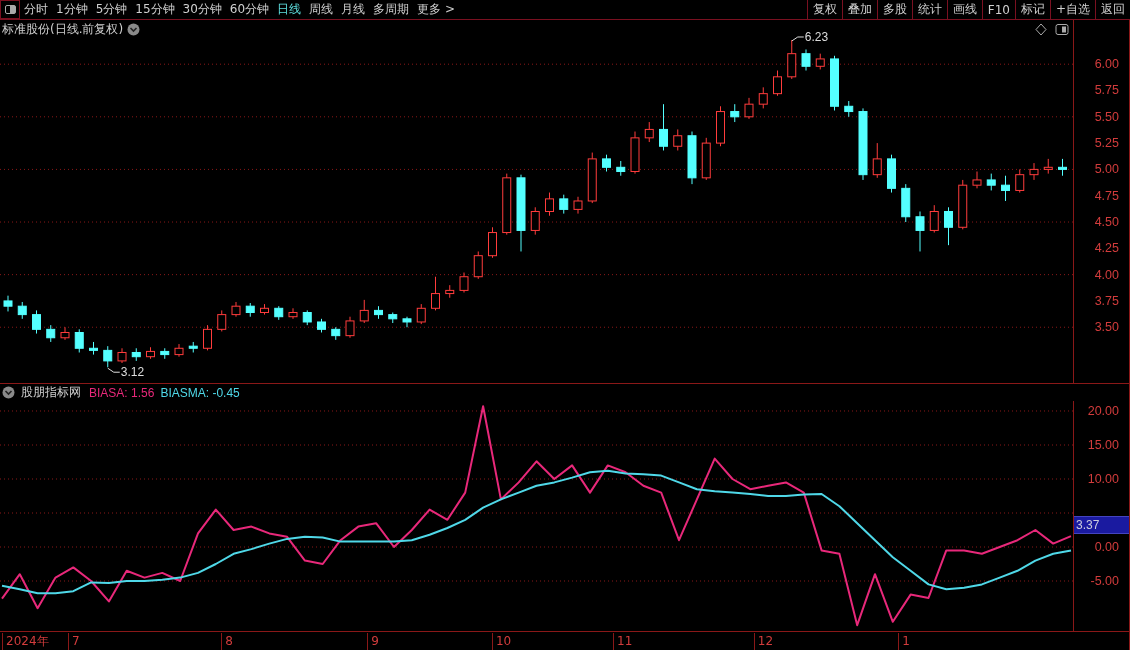 This screenshot has width=1130, height=650. What do you see at coordinates (25, 641) in the screenshot?
I see `date-label: 2024年` at bounding box center [25, 641].